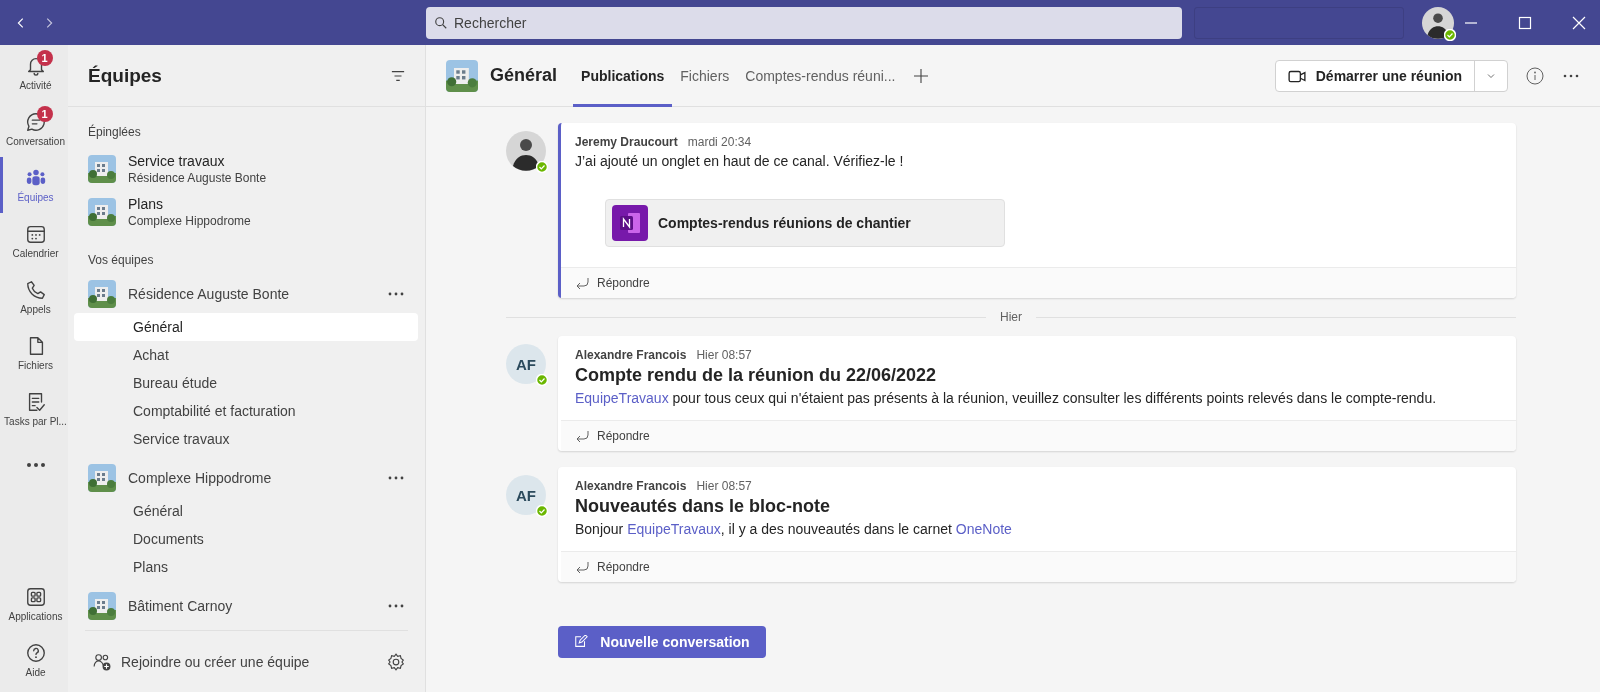 Image resolution: width=1600 pixels, height=692 pixels. Describe the element at coordinates (34, 73) in the screenshot. I see `rail-item: 1 Activité` at that location.